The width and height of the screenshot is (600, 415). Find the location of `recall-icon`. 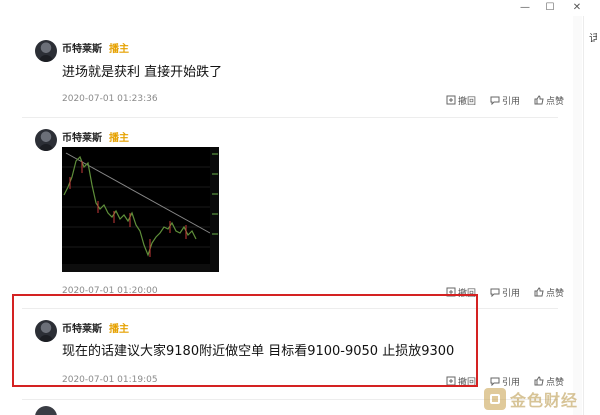

recall-icon is located at coordinates (451, 100).